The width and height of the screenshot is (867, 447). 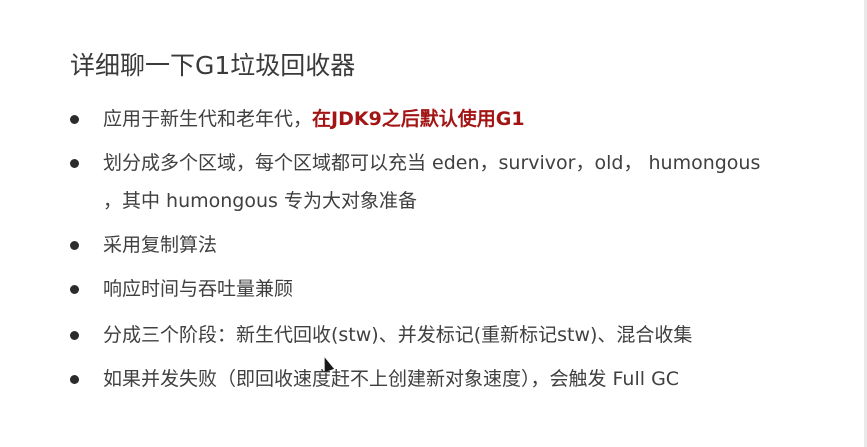 I want to click on bullet-text-2-continuation: ，其中 humongous 专为大对象准备, so click(x=260, y=201).